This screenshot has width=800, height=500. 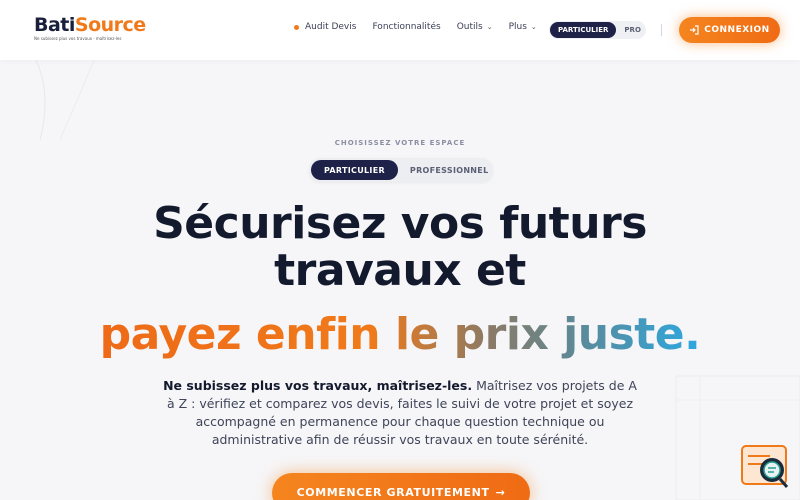 I want to click on nav-item-plus: Plus ⌄, so click(x=523, y=27).